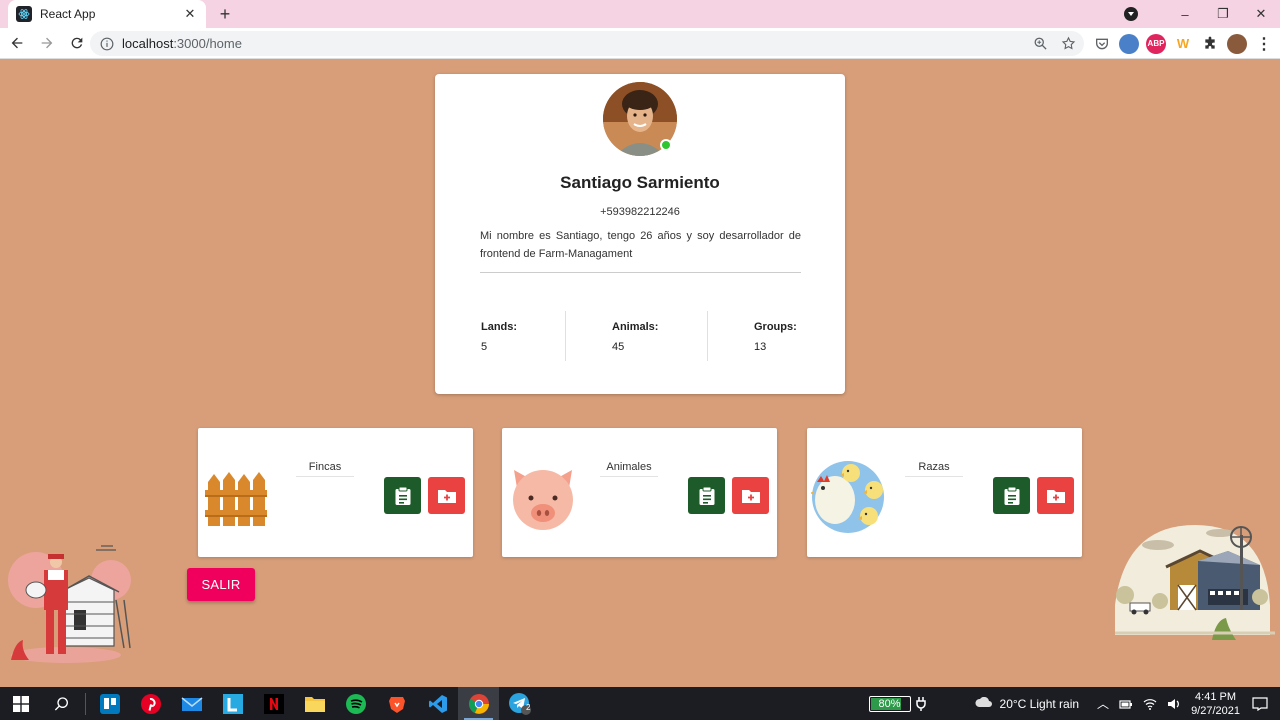  I want to click on windows-icon, so click(20, 703).